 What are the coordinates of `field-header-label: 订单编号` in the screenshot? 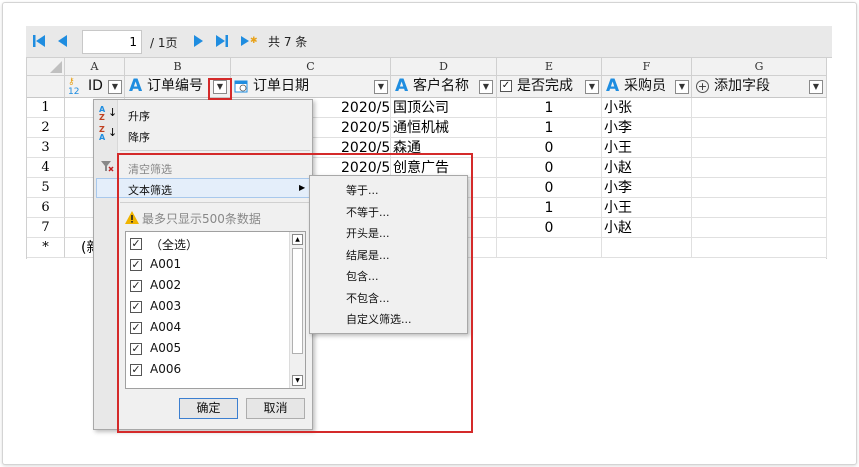 It's located at (175, 86).